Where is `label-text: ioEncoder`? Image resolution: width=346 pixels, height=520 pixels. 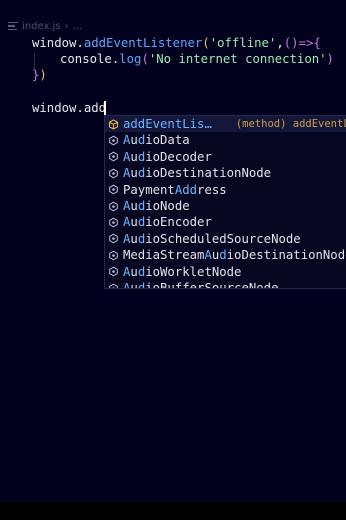
label-text: ioEncoder is located at coordinates (178, 222).